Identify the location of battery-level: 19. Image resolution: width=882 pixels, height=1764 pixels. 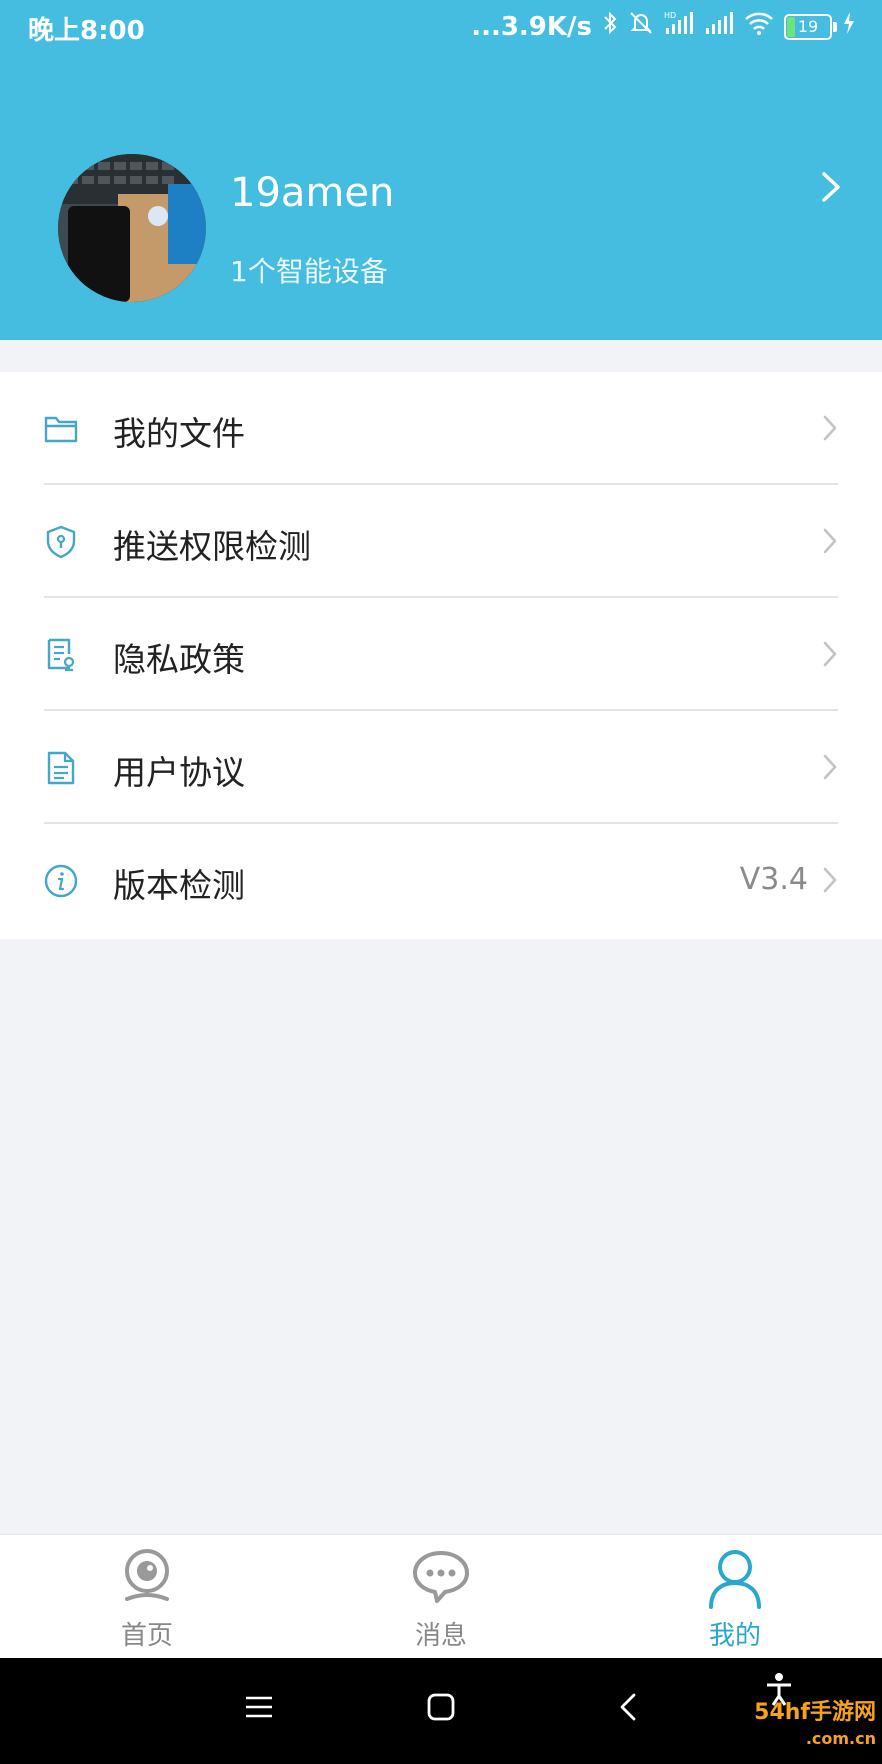
(808, 26).